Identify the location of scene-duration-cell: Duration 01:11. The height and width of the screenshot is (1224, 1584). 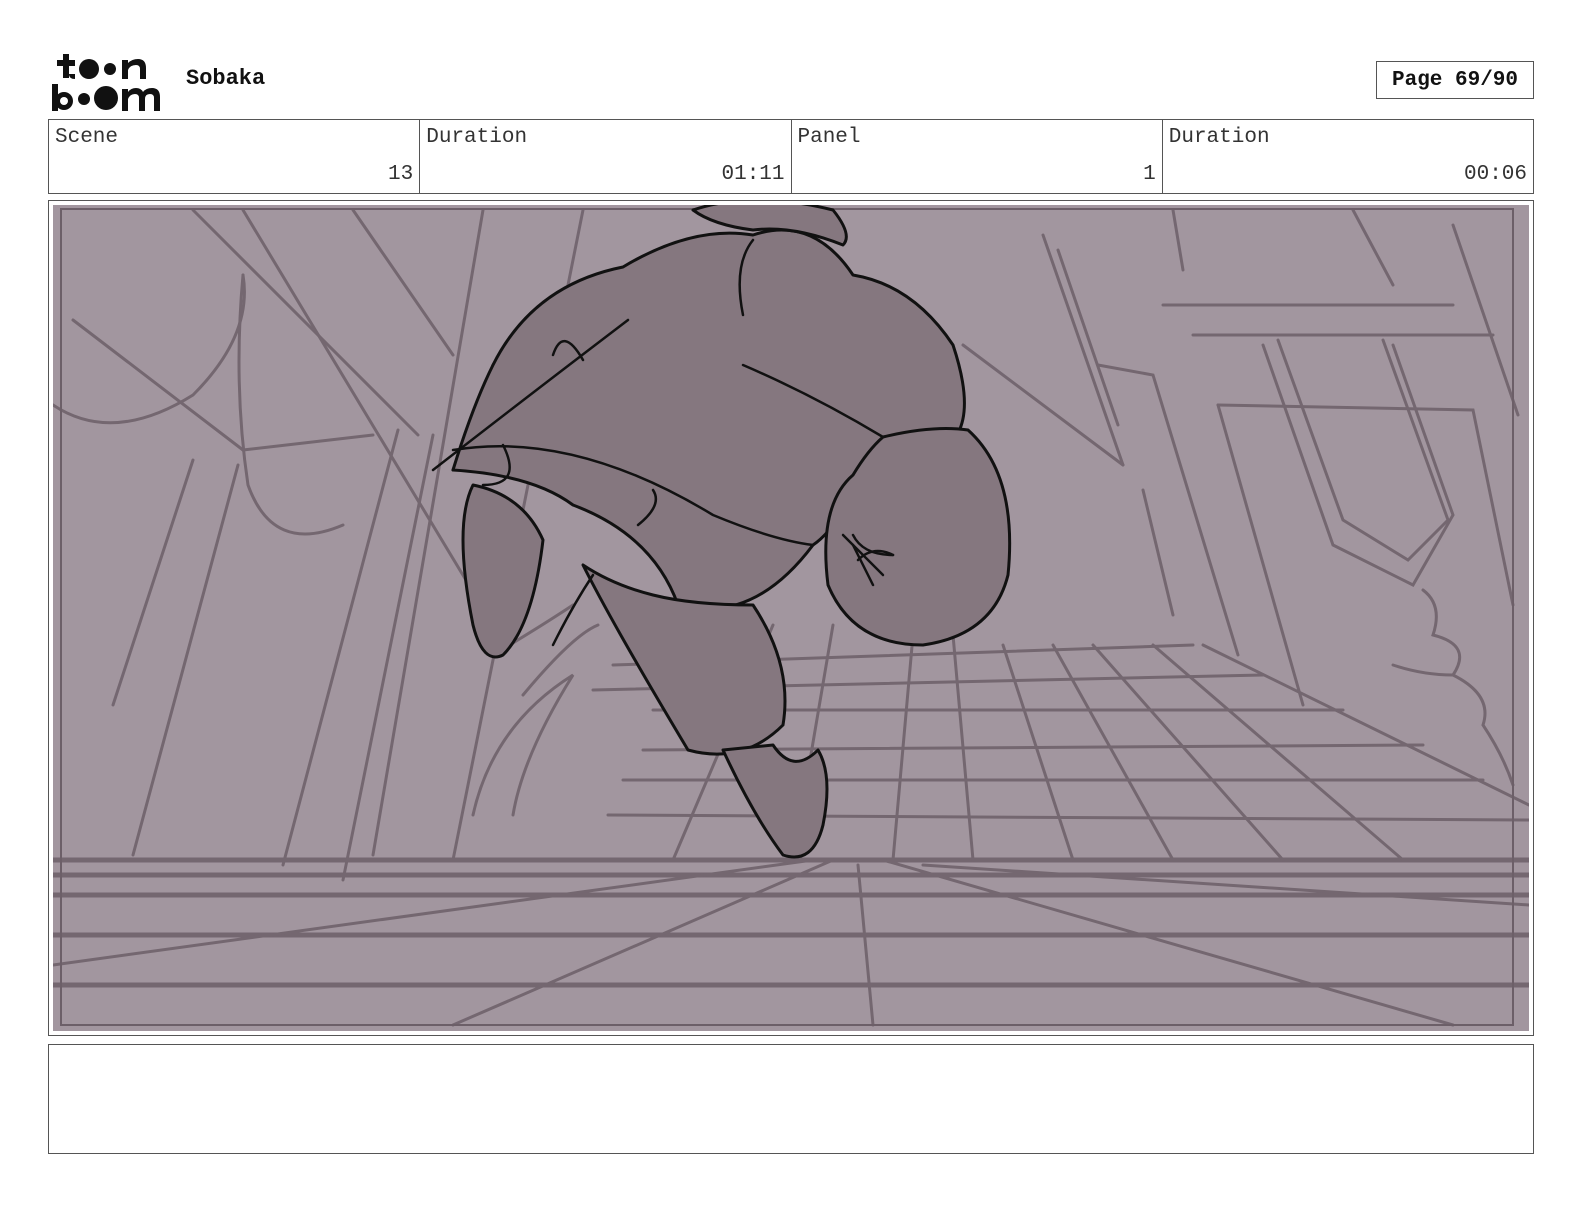
(606, 156).